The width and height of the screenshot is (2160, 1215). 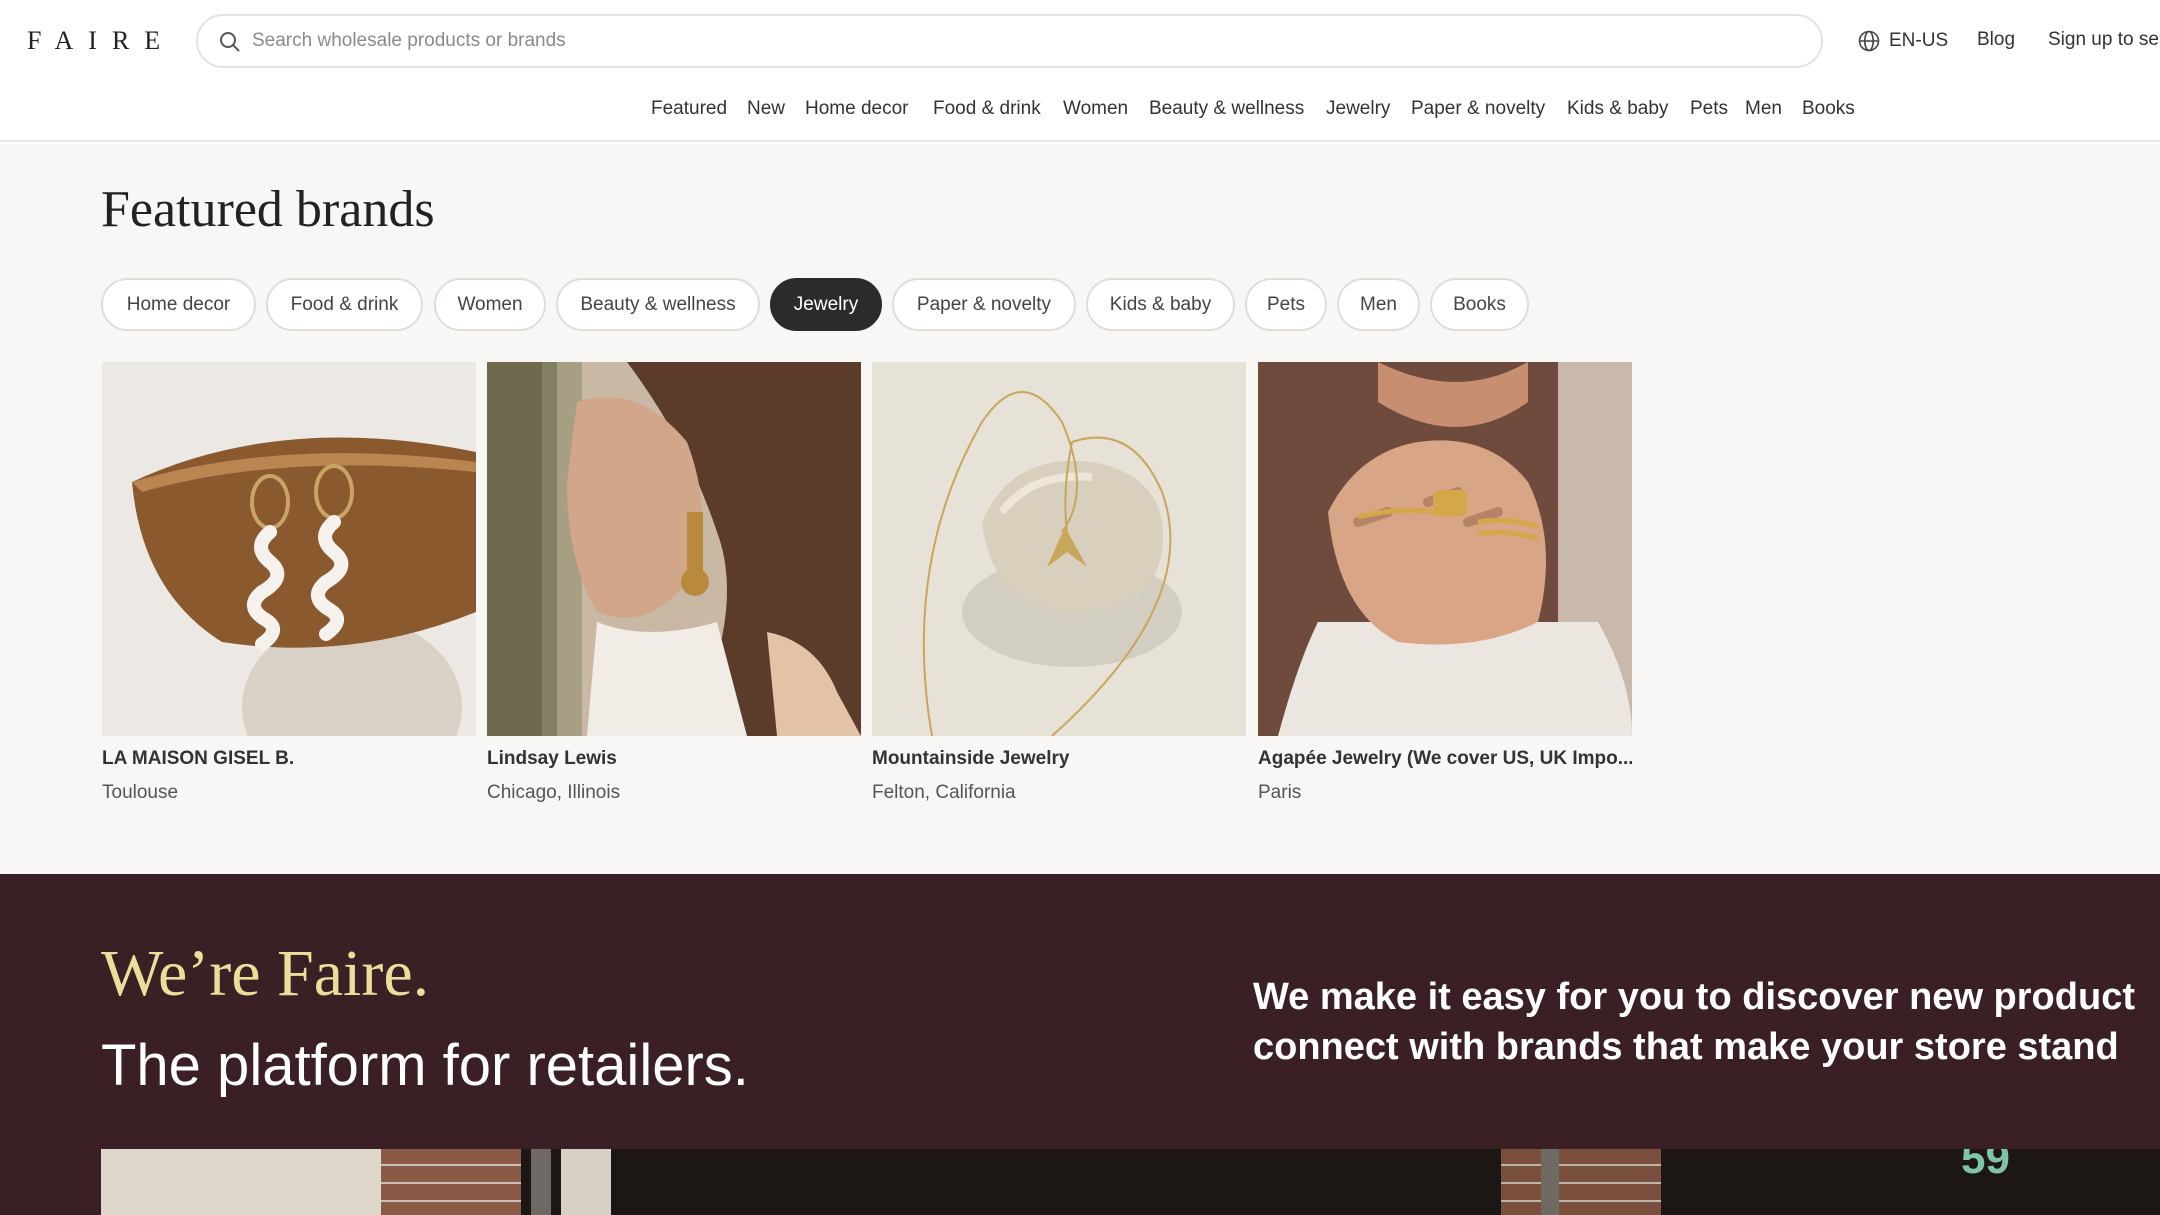 I want to click on chip-men: Men, so click(x=1378, y=304).